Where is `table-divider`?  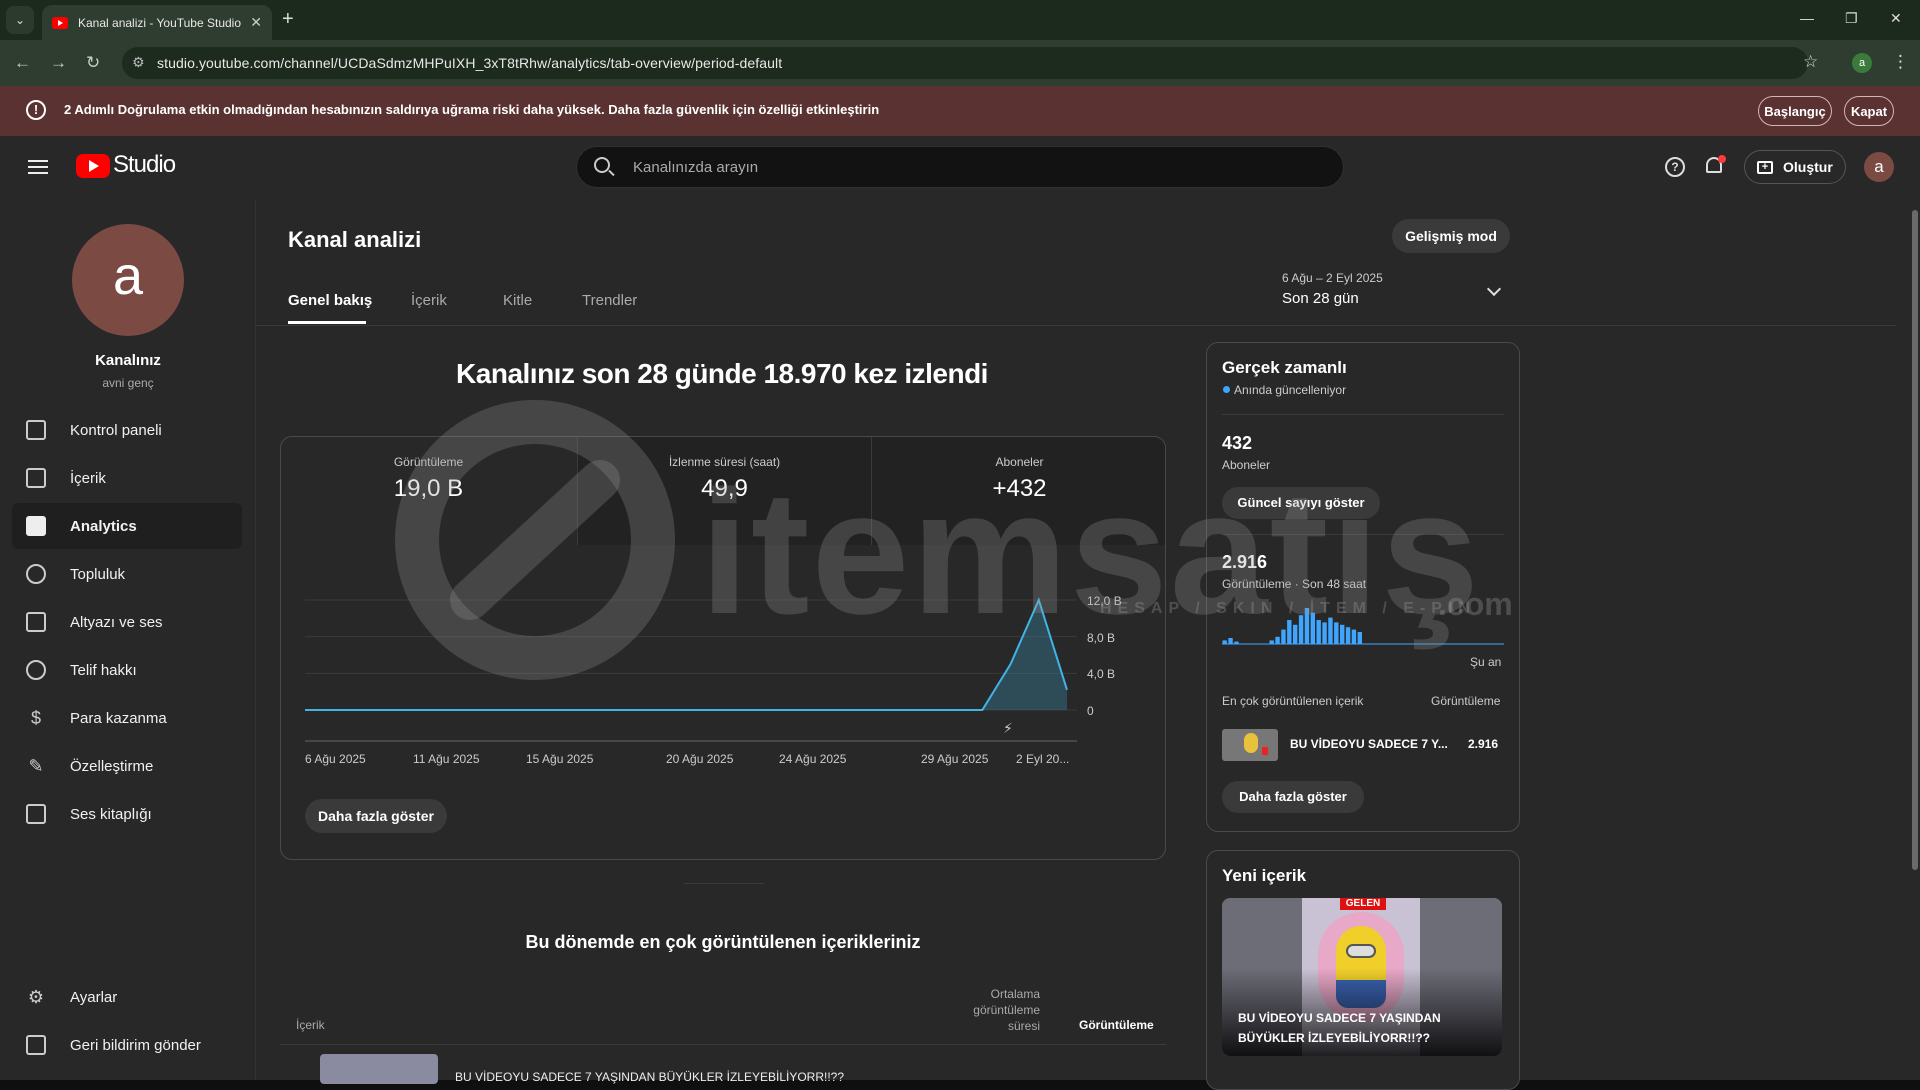
table-divider is located at coordinates (723, 1044).